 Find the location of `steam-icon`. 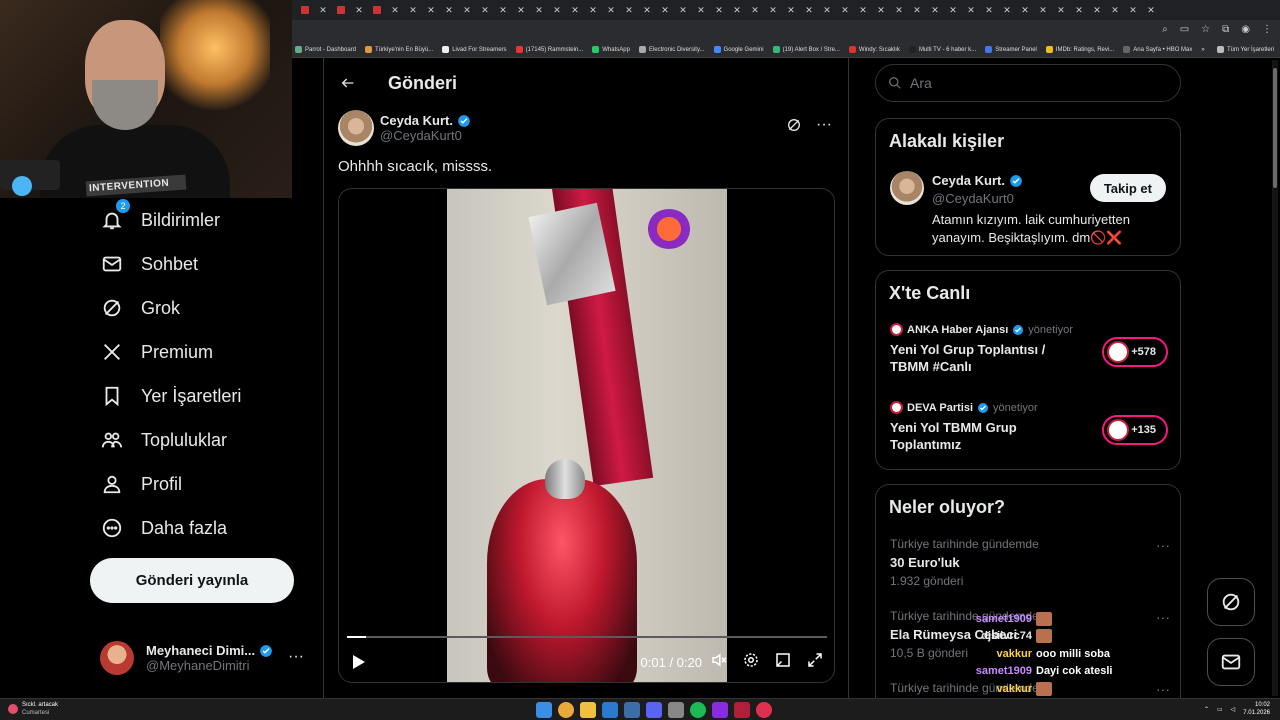

steam-icon is located at coordinates (632, 710).